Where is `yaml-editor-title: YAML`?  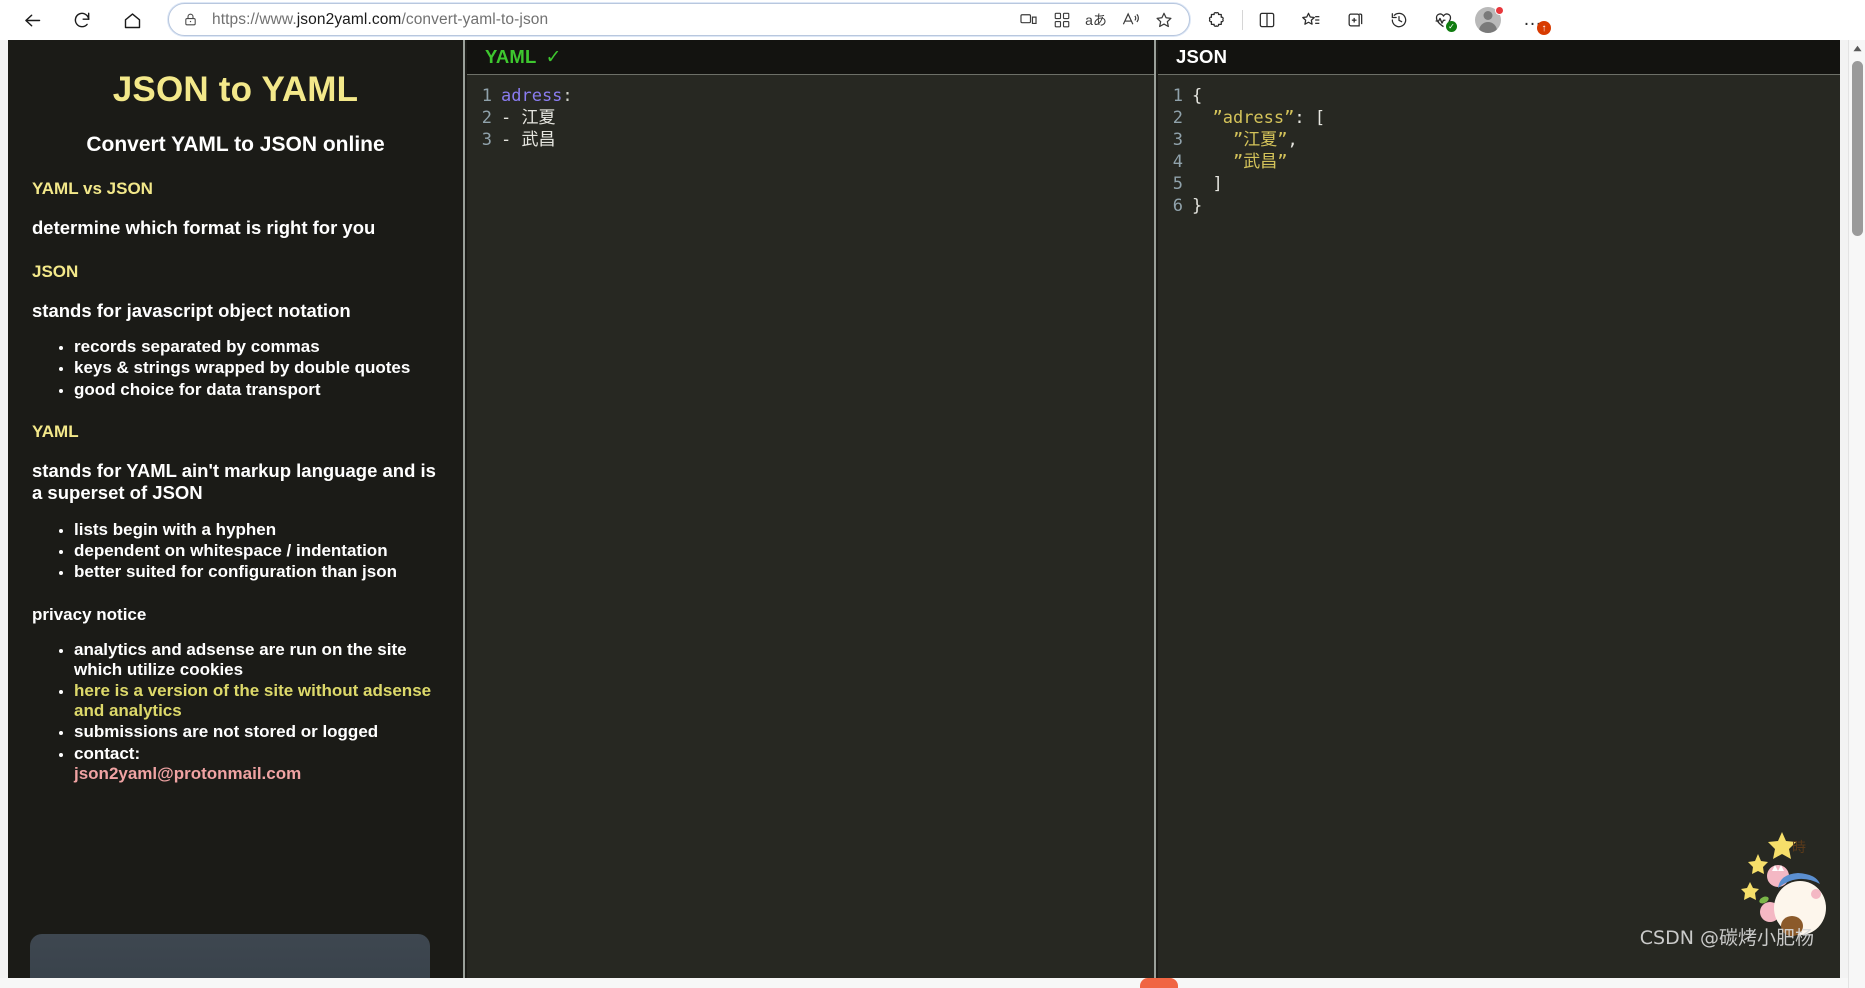
yaml-editor-title: YAML is located at coordinates (511, 56).